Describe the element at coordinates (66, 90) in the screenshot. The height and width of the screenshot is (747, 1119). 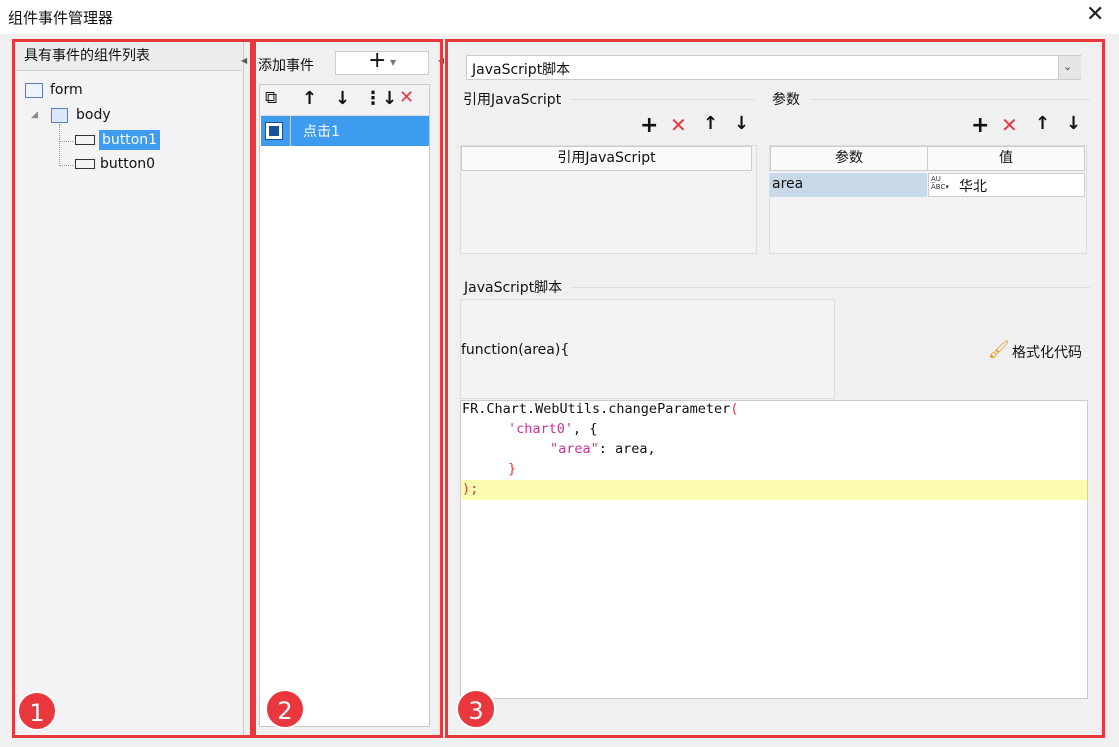
I see `tree-item-label: form` at that location.